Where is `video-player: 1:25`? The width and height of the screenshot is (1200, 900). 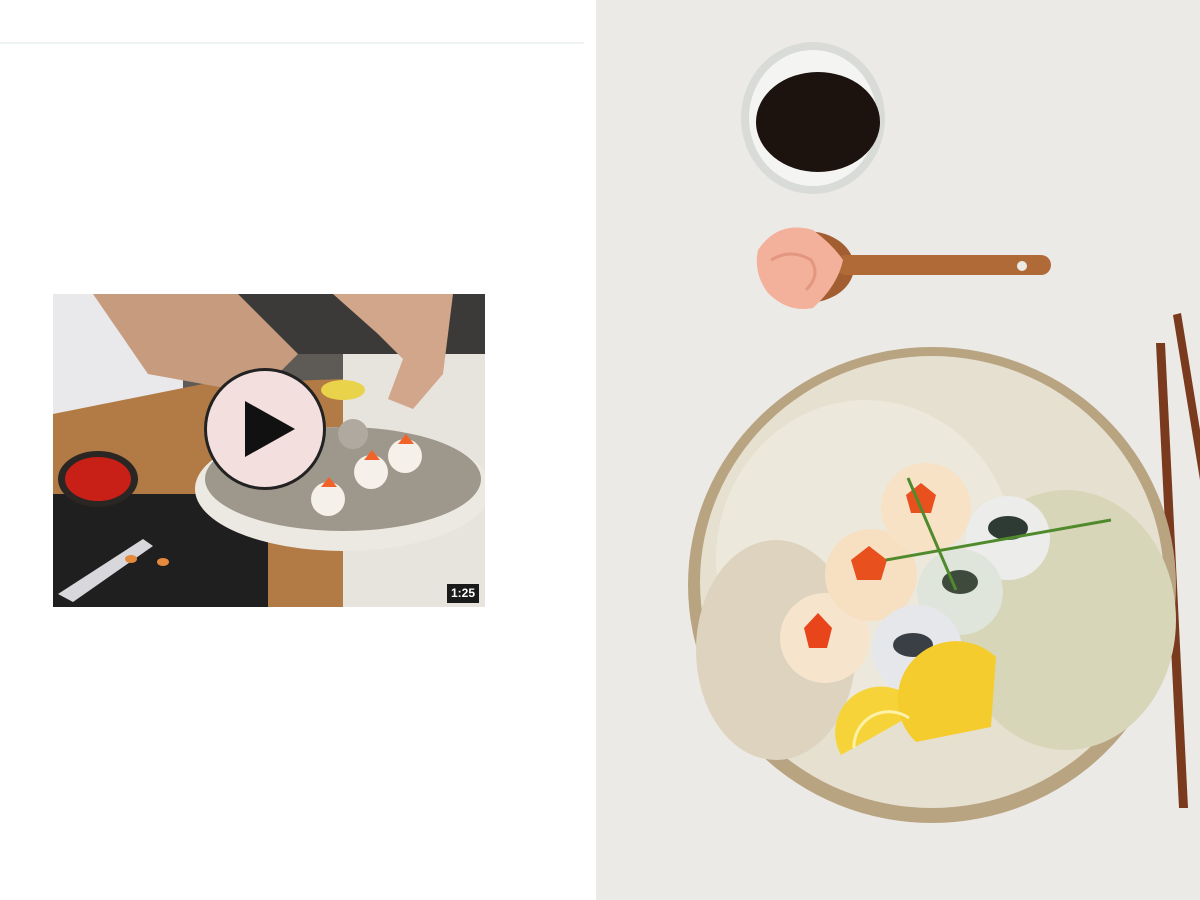 video-player: 1:25 is located at coordinates (269, 450).